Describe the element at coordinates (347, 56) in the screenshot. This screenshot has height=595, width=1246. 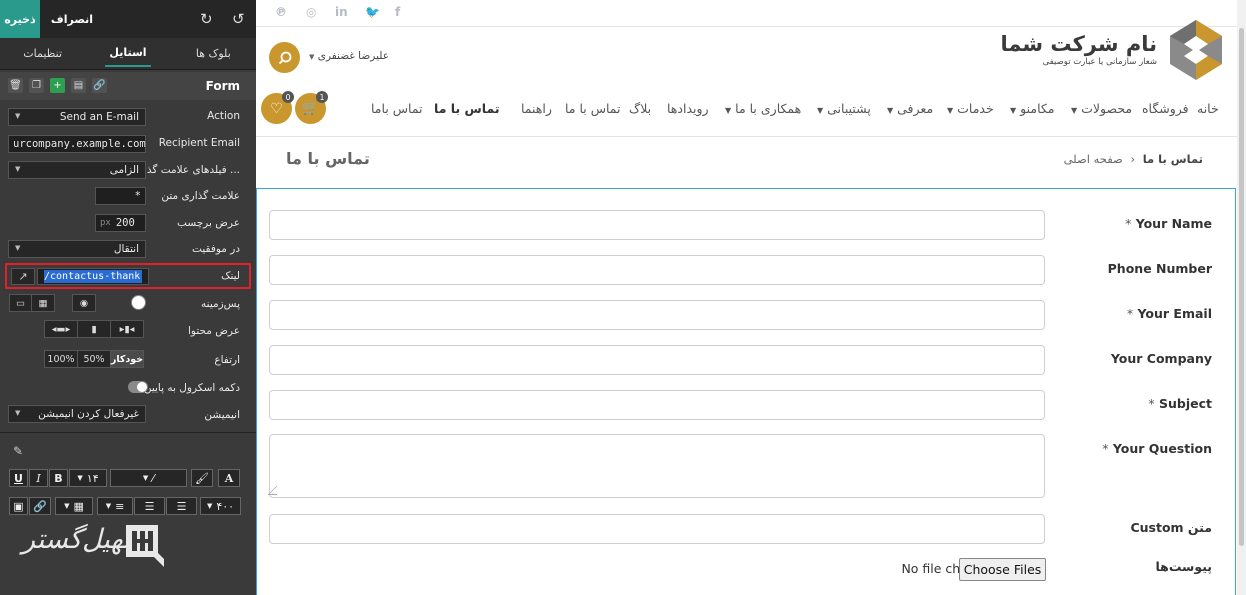
I see `user-menu: ▼ علیرضا غضنفری` at that location.